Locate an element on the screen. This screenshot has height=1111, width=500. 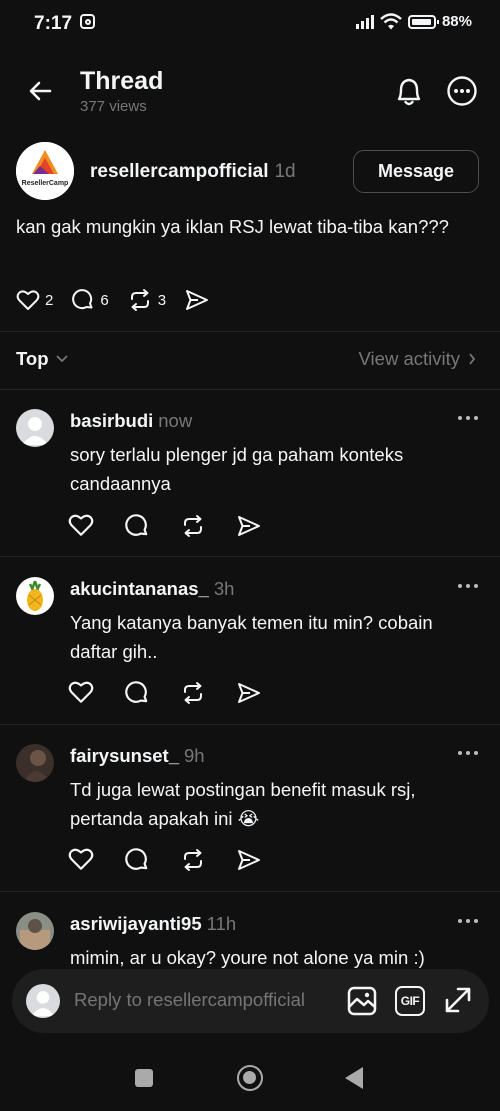
more-options-icon is located at coordinates (462, 91).